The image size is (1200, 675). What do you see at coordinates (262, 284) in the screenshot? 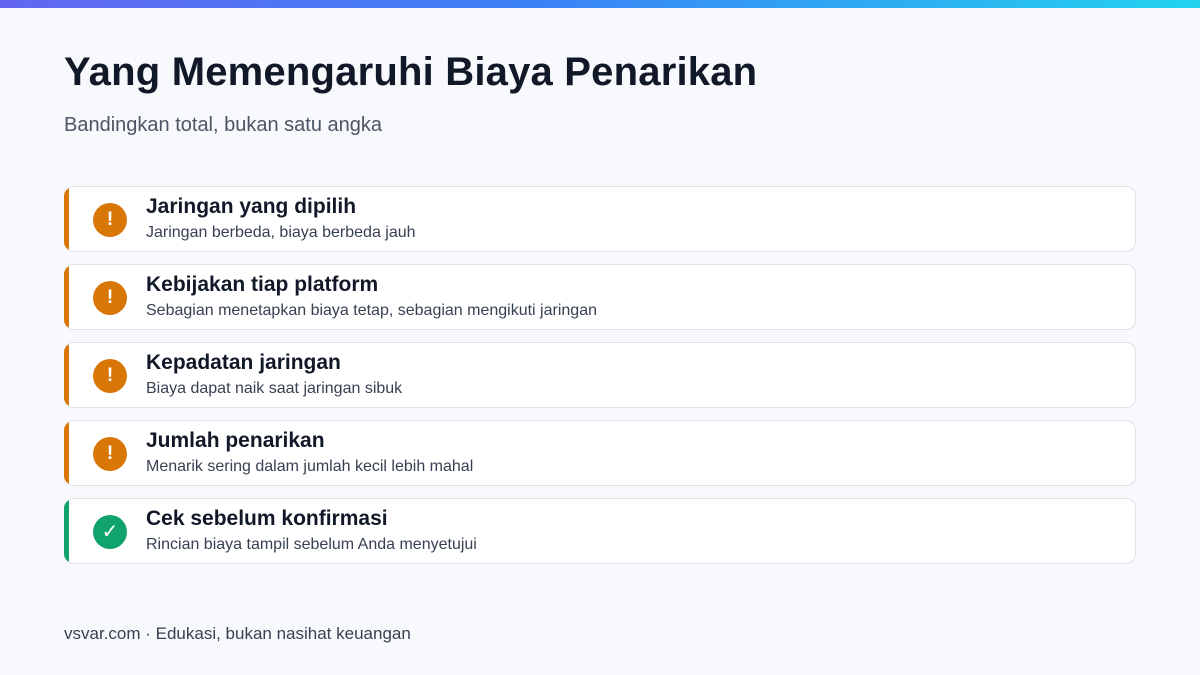
I see `card-title: Kebijakan tiap platform` at bounding box center [262, 284].